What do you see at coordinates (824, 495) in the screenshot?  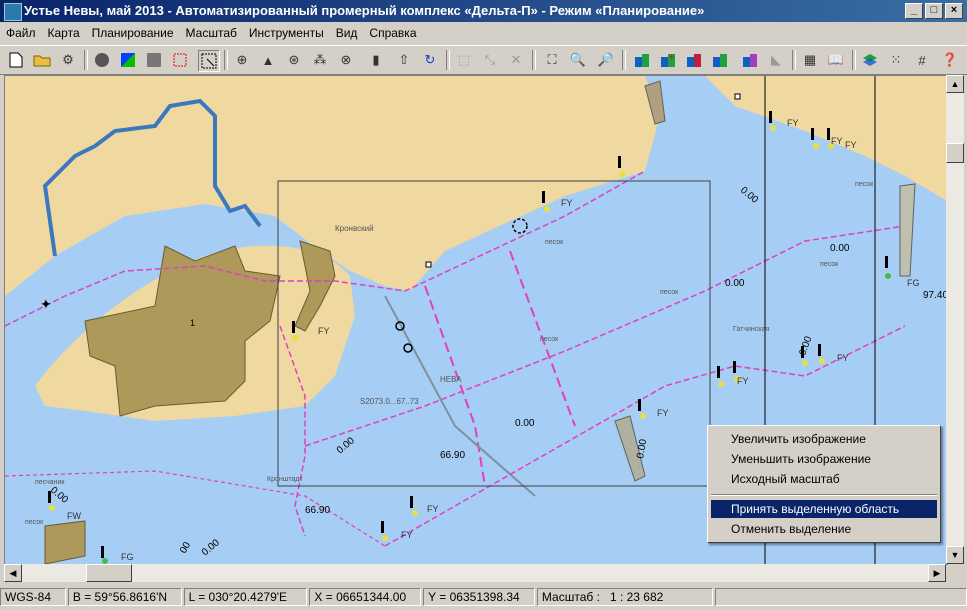 I see `ctx-separator` at bounding box center [824, 495].